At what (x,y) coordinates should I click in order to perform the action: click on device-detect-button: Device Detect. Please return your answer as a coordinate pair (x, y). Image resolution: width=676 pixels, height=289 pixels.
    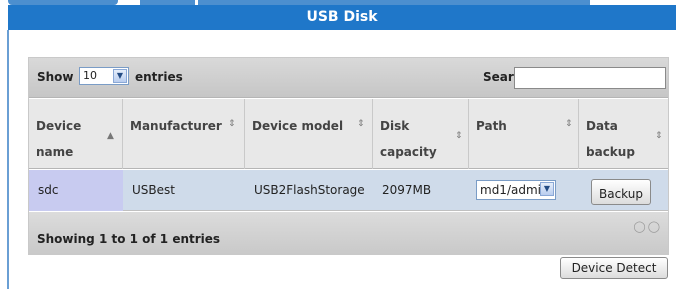
    Looking at the image, I should click on (614, 268).